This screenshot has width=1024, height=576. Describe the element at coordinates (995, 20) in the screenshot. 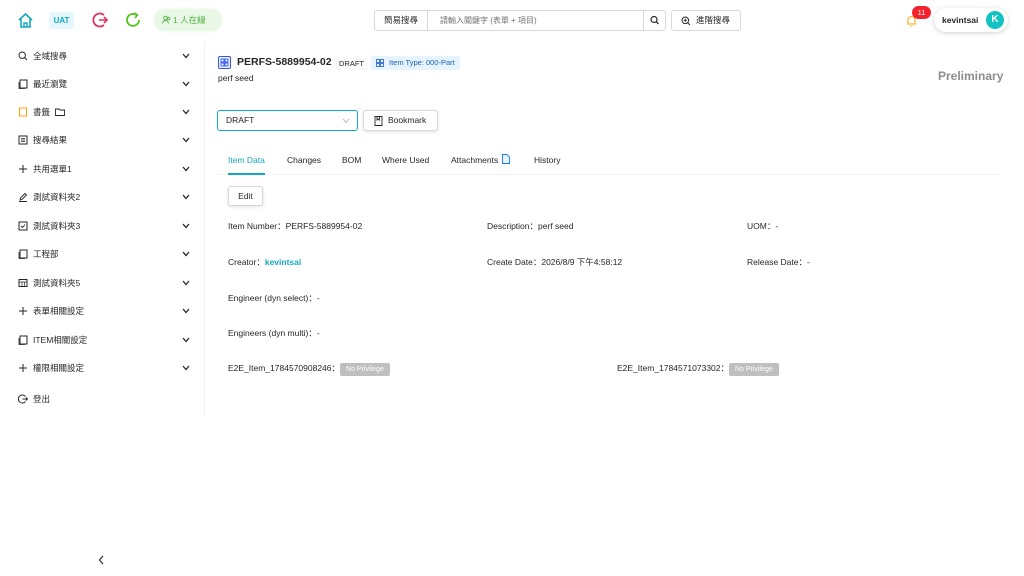

I see `avatar: K` at that location.